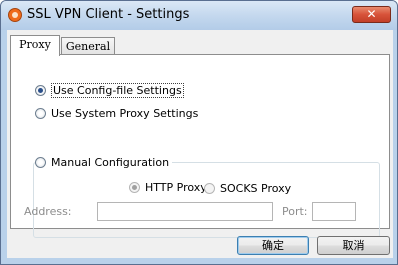 The image size is (398, 265). I want to click on http-proxy-option: HTTP Proxy, so click(168, 187).